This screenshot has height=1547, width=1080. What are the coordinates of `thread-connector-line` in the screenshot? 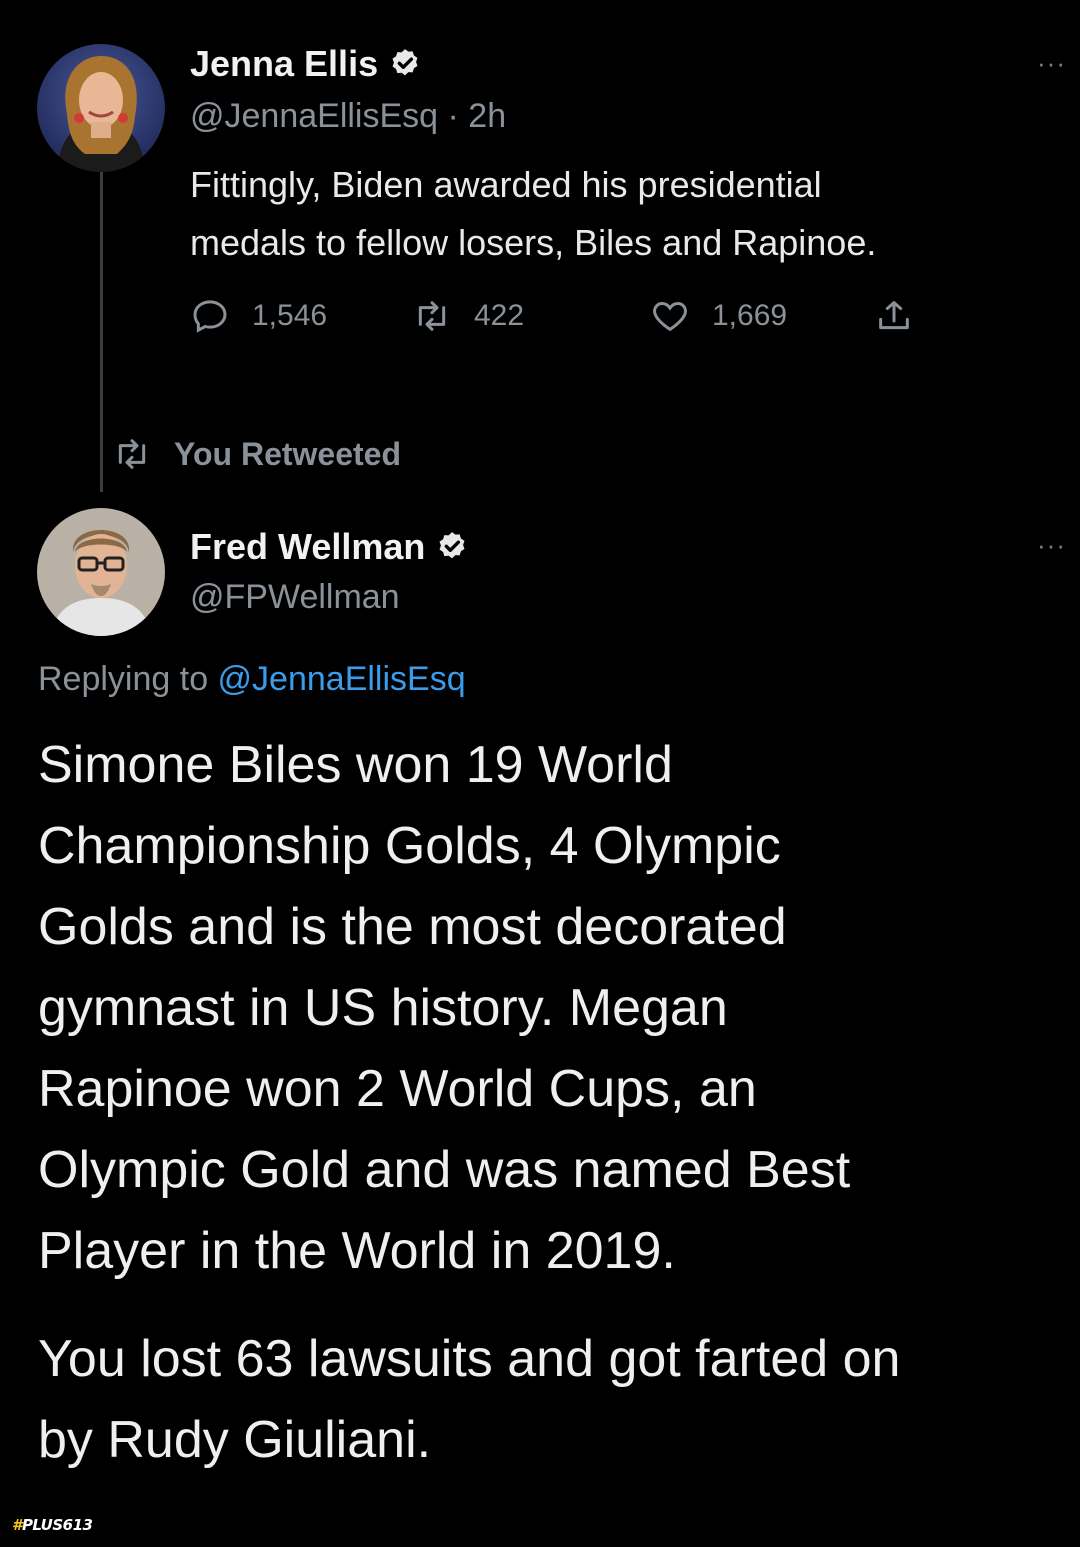 It's located at (101, 332).